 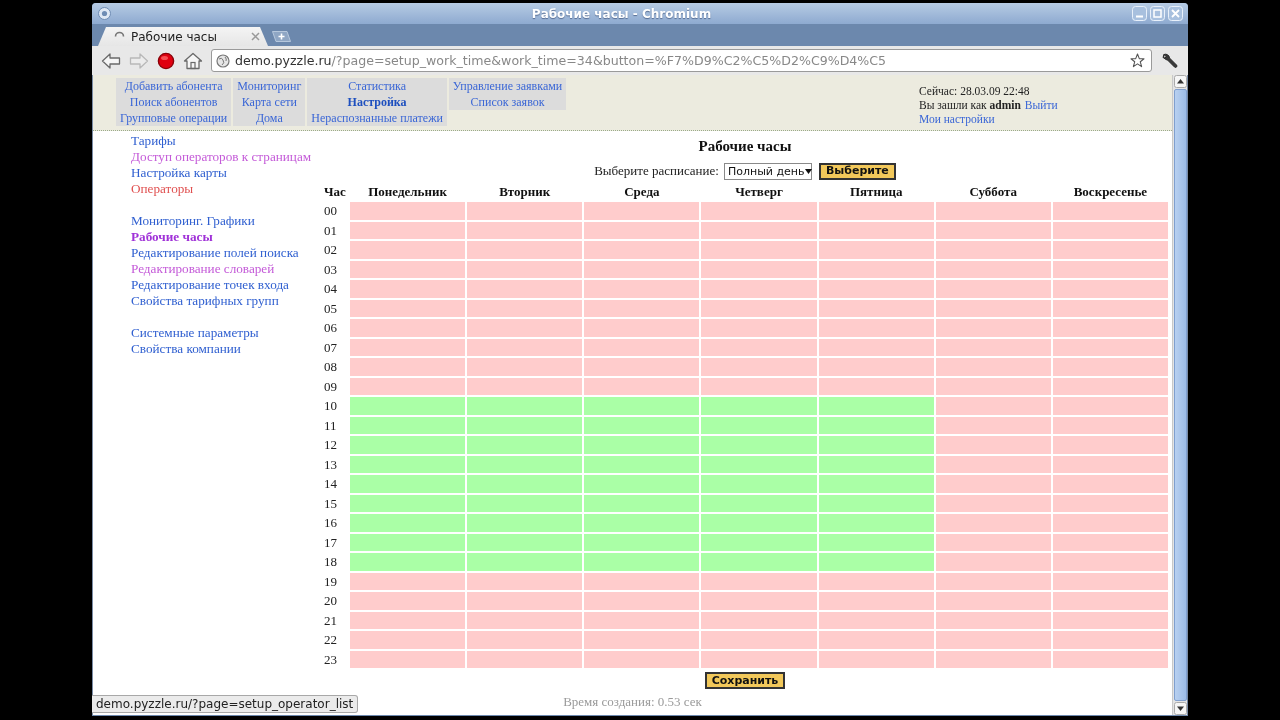 What do you see at coordinates (215, 253) in the screenshot?
I see `sidebar-link: Редактирование полей поиска` at bounding box center [215, 253].